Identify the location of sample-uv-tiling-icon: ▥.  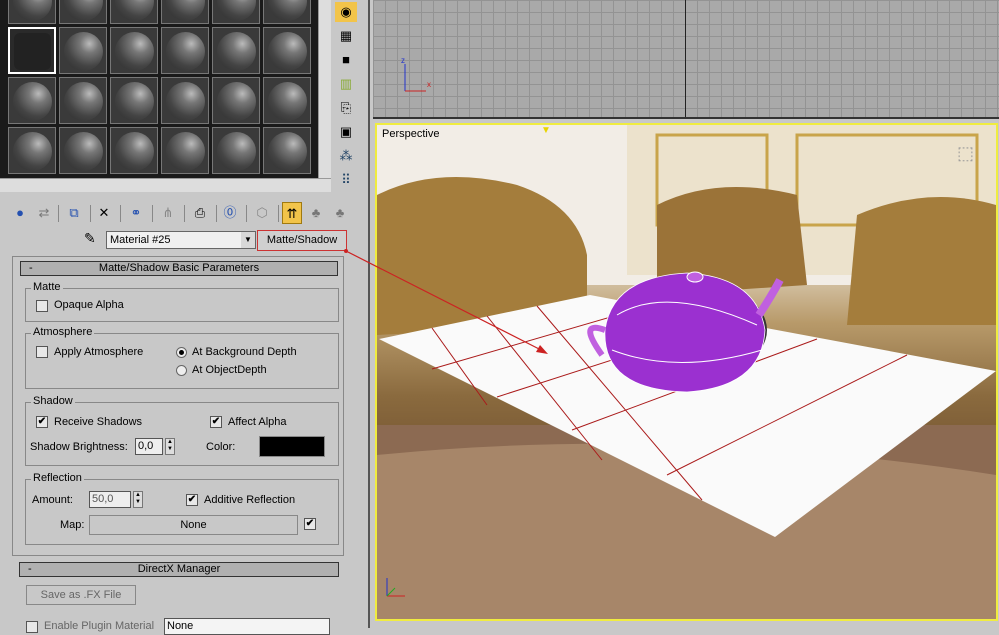
(346, 84).